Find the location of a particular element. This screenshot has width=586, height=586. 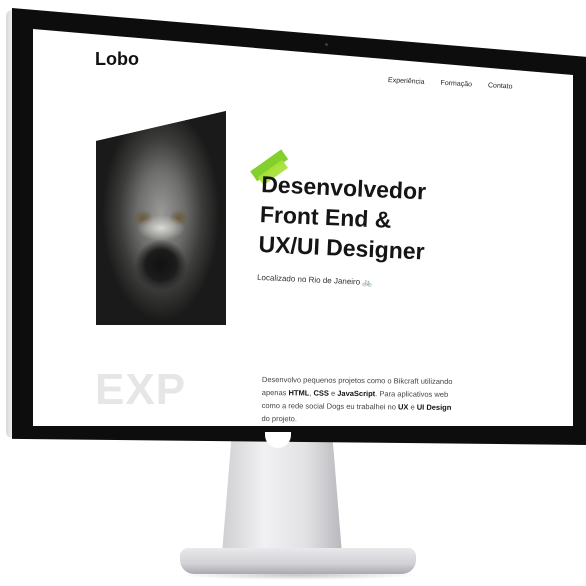

location-text: Localizado no Rio de Janeiro 🚲 is located at coordinates (340, 281).